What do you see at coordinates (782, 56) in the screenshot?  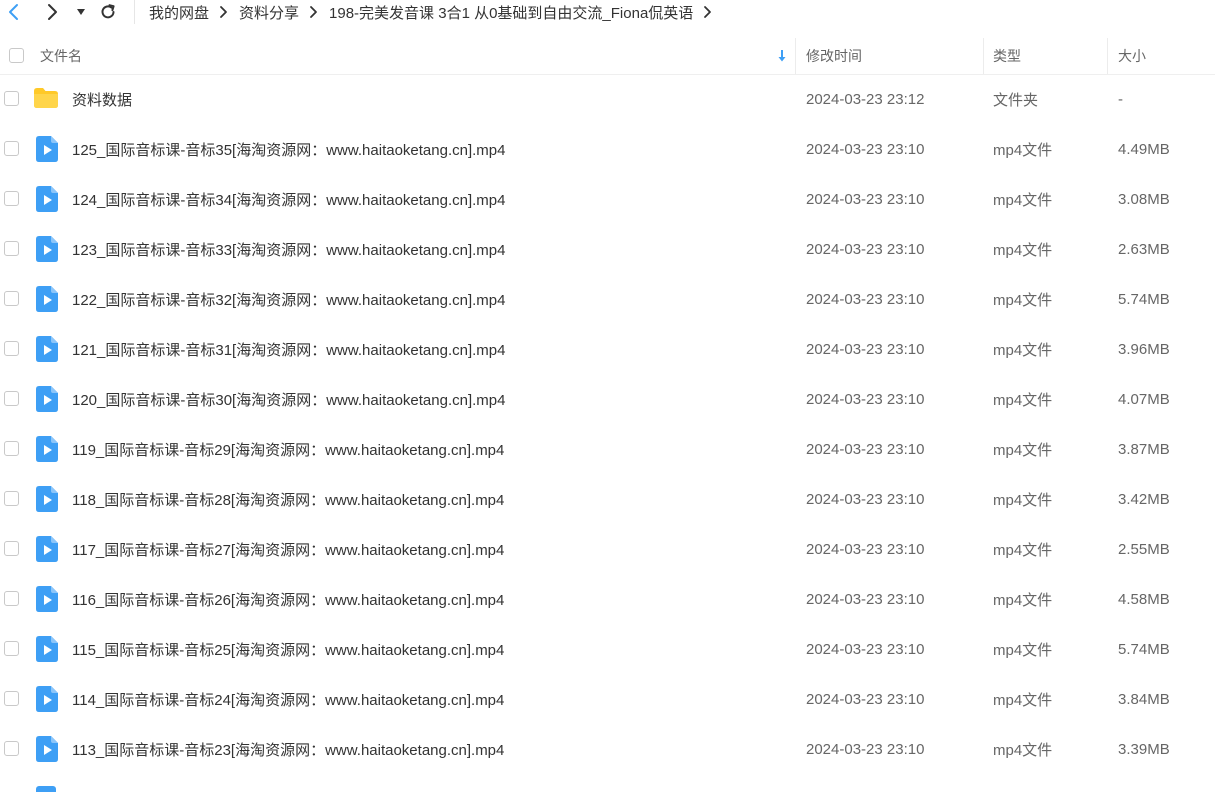 I see `sort-descending-icon` at bounding box center [782, 56].